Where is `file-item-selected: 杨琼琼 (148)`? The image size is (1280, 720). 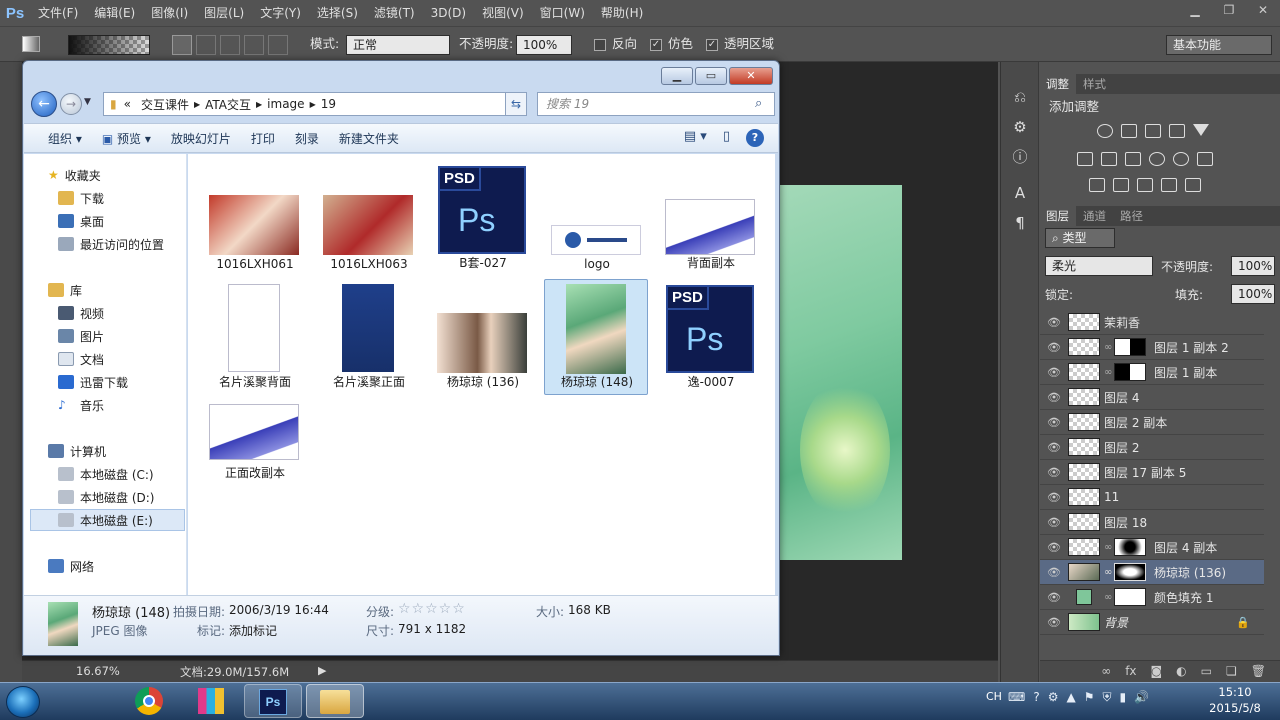 file-item-selected: 杨琼琼 (148) is located at coordinates (596, 337).